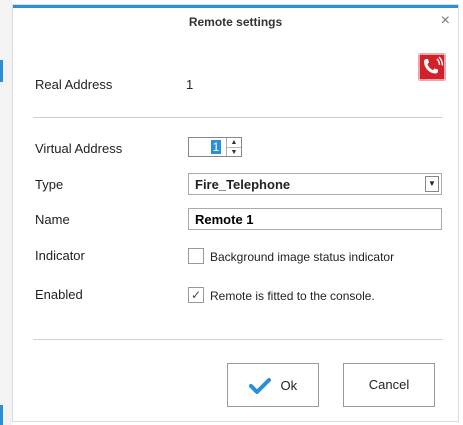 The width and height of the screenshot is (463, 425). I want to click on type-dropdown: Fire_Telephone ▼, so click(315, 184).